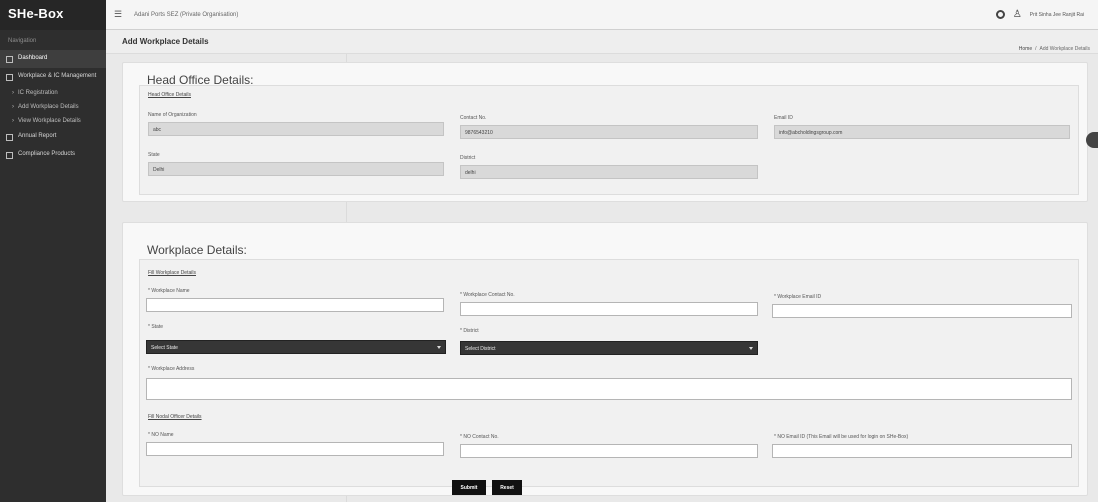 The width and height of the screenshot is (1098, 502). What do you see at coordinates (53, 59) in the screenshot?
I see `sidebar-item-dashboard: Dashboard` at bounding box center [53, 59].